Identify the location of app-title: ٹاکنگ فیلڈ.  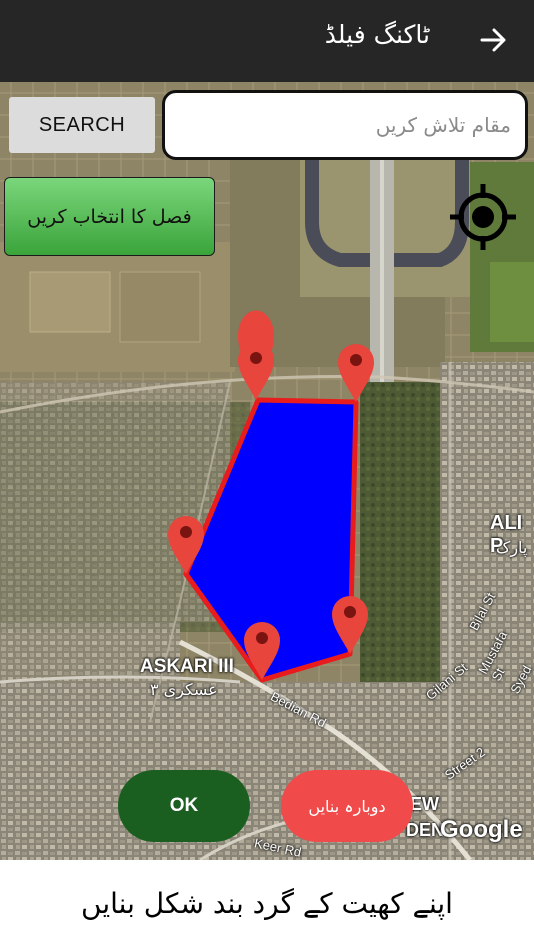
(377, 34).